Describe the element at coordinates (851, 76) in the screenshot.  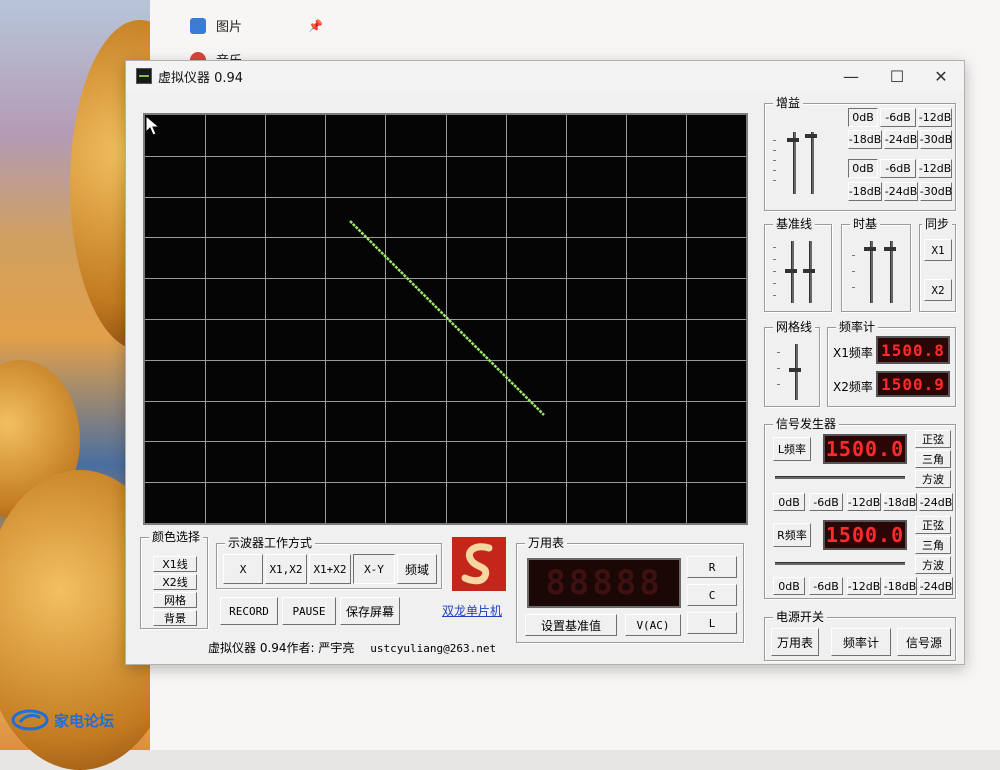
I see `minimize-button: —` at that location.